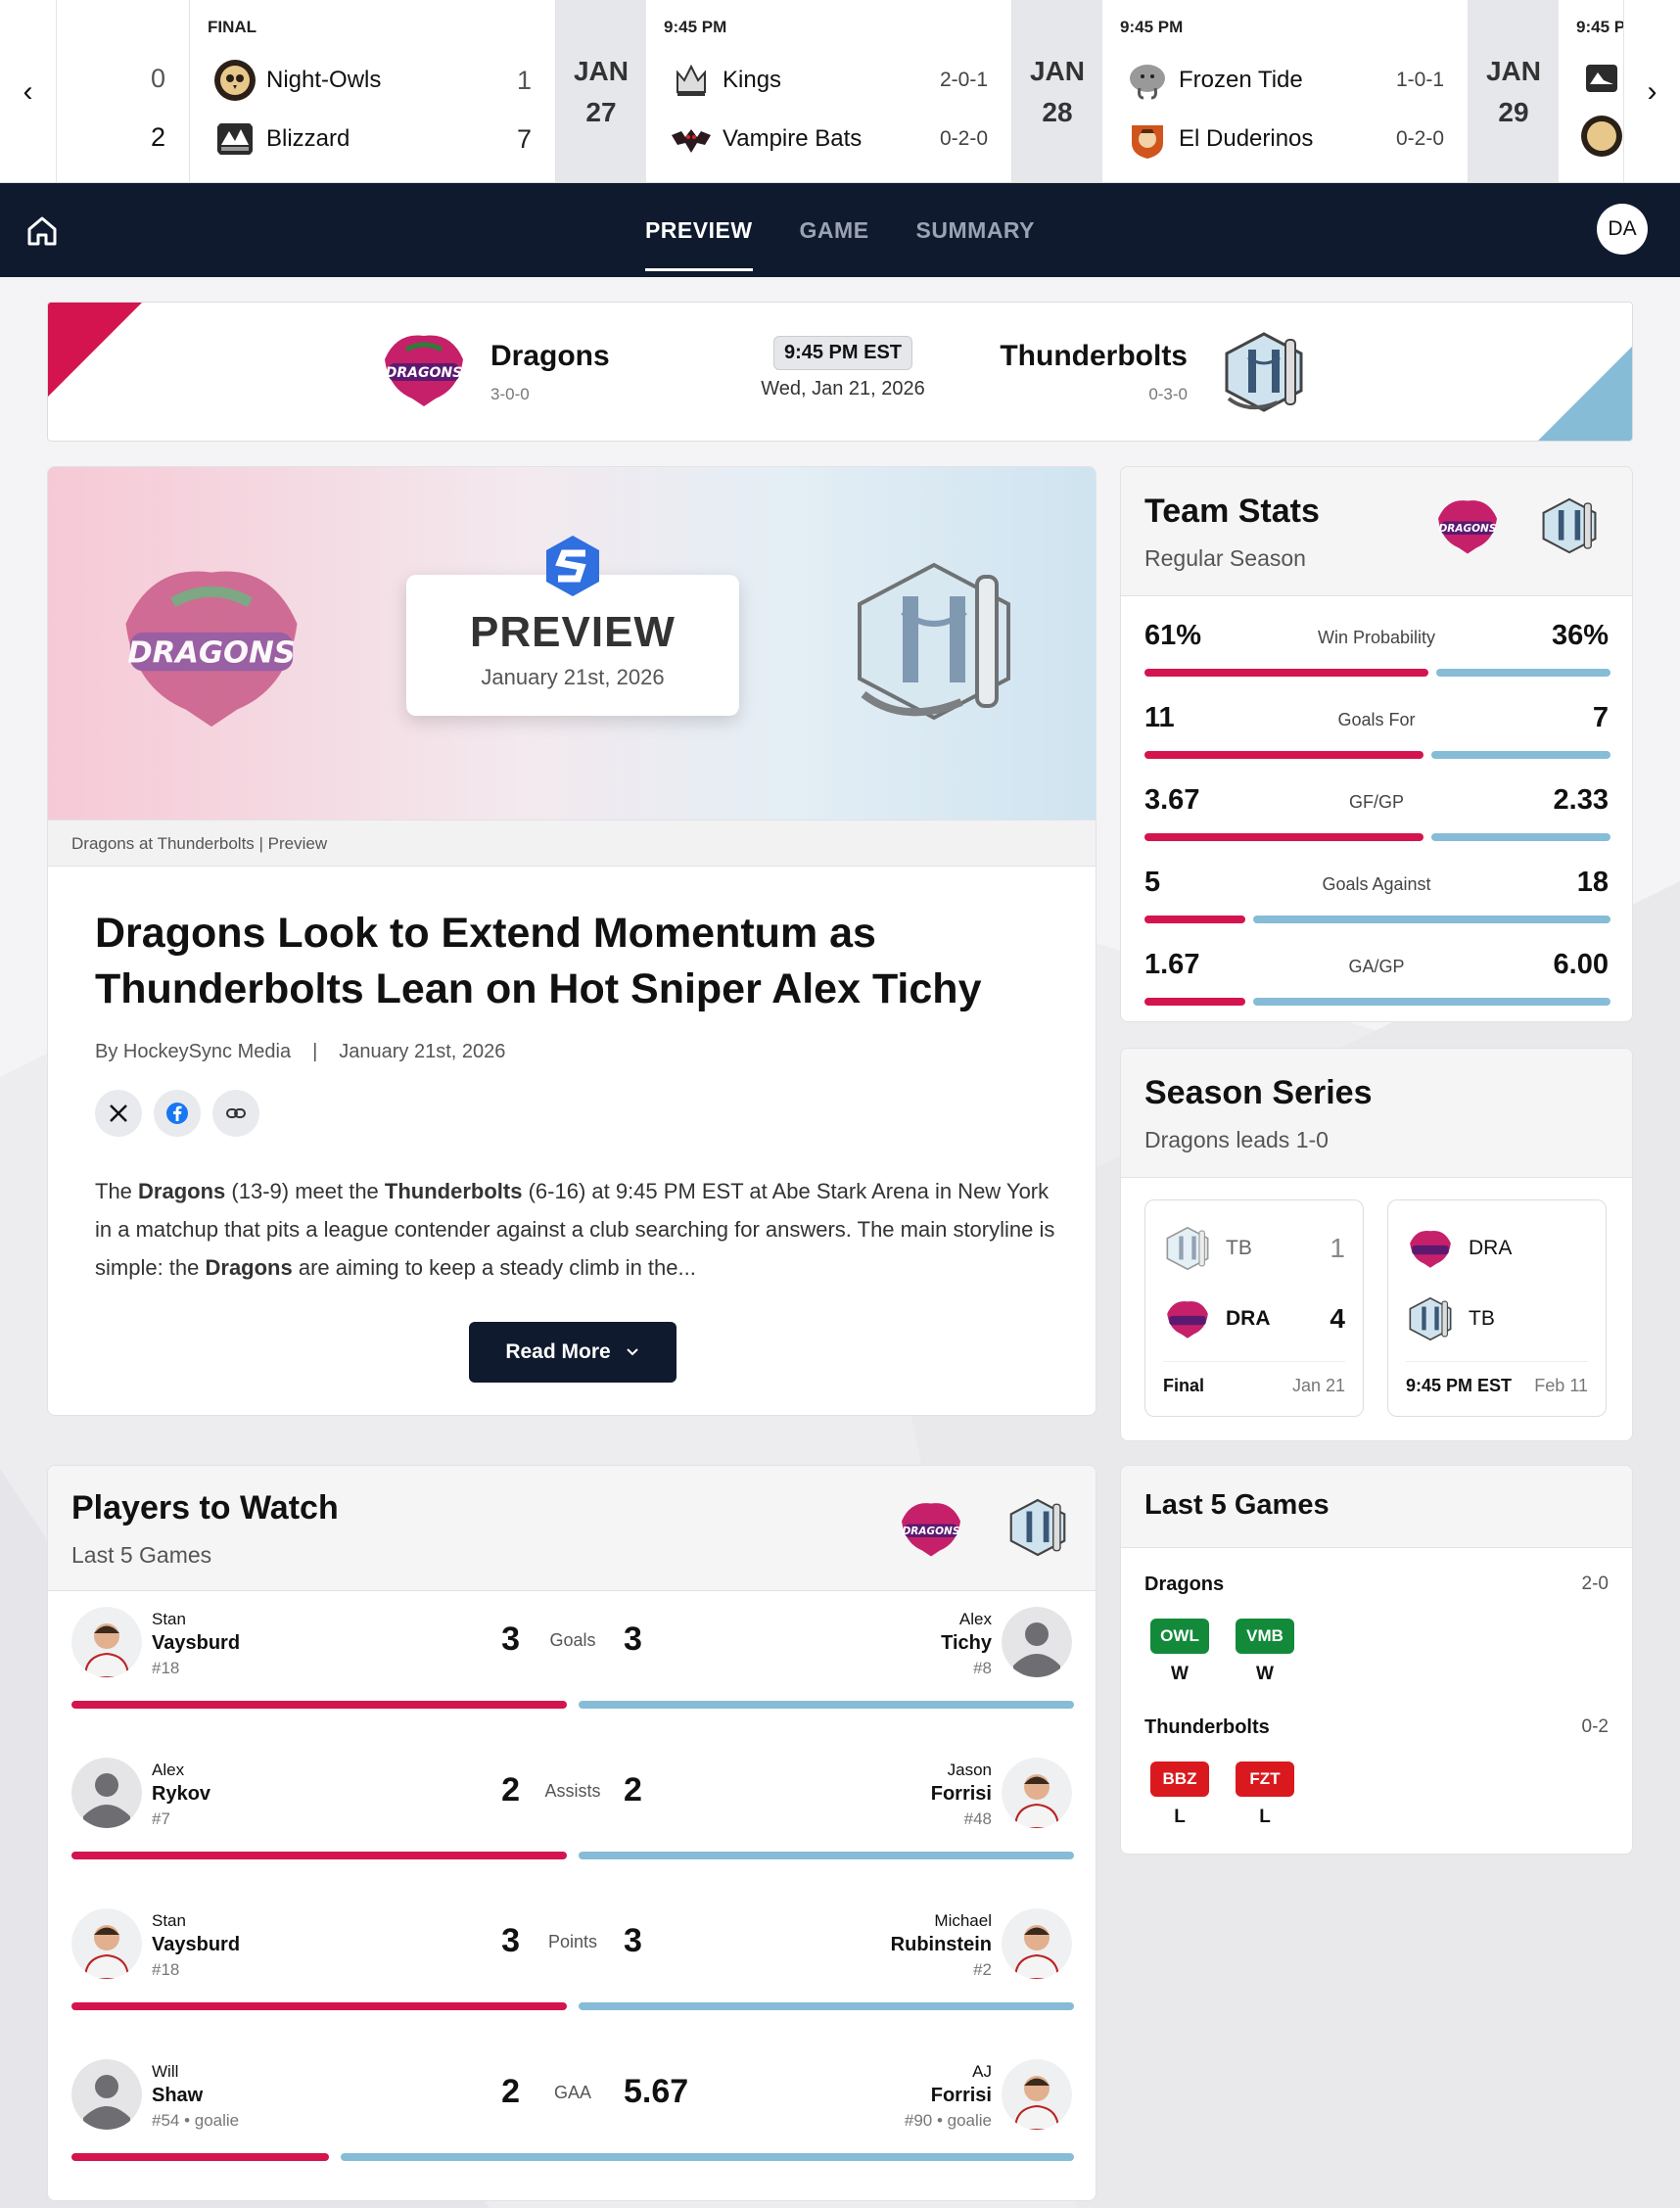  I want to click on team-mention: Dragons, so click(249, 1267).